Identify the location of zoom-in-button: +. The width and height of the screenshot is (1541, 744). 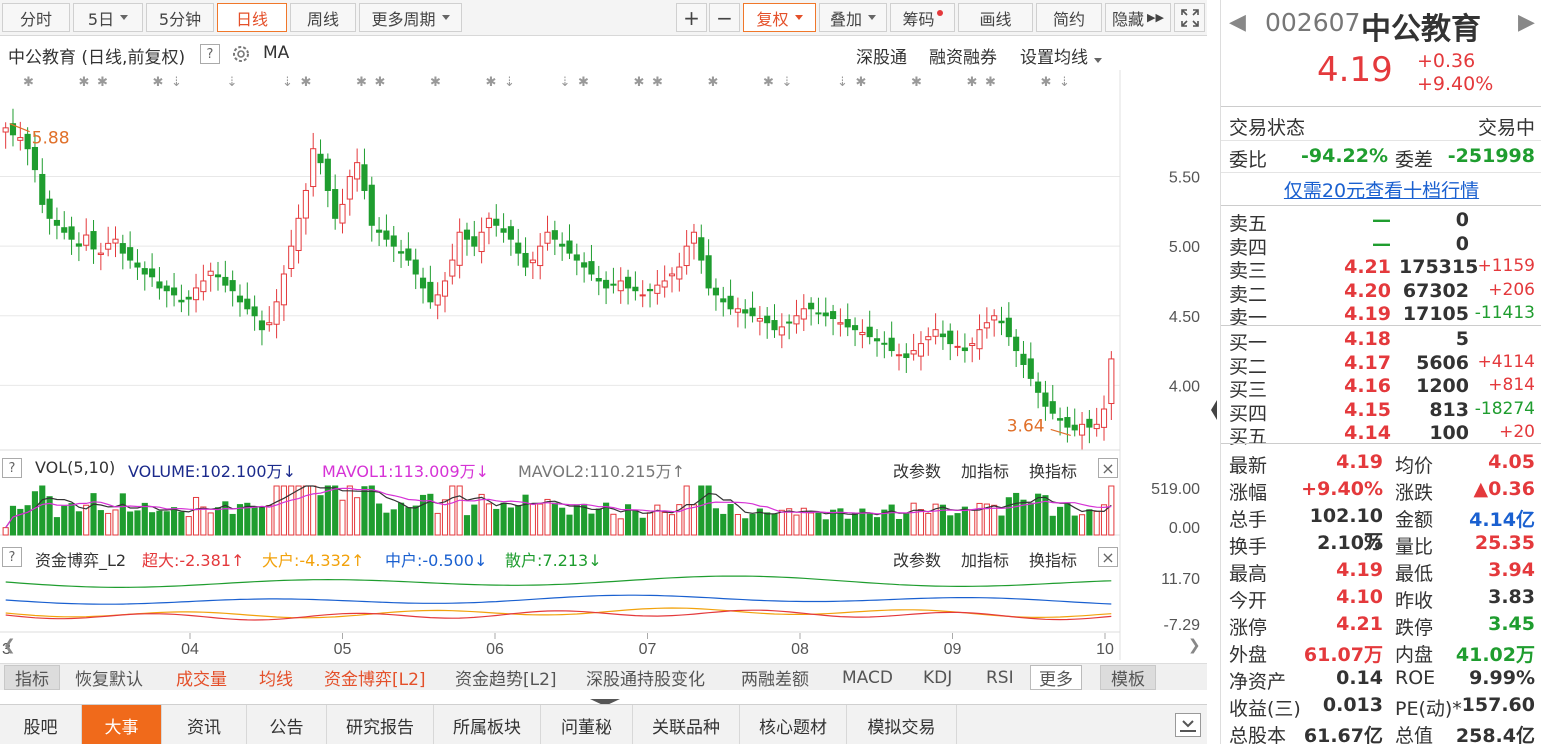
(691, 17).